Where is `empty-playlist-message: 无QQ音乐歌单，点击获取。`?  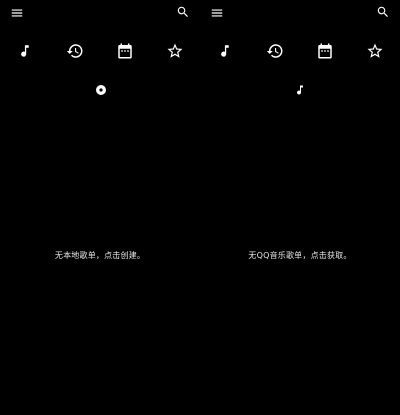 empty-playlist-message: 无QQ音乐歌单，点击获取。 is located at coordinates (300, 256).